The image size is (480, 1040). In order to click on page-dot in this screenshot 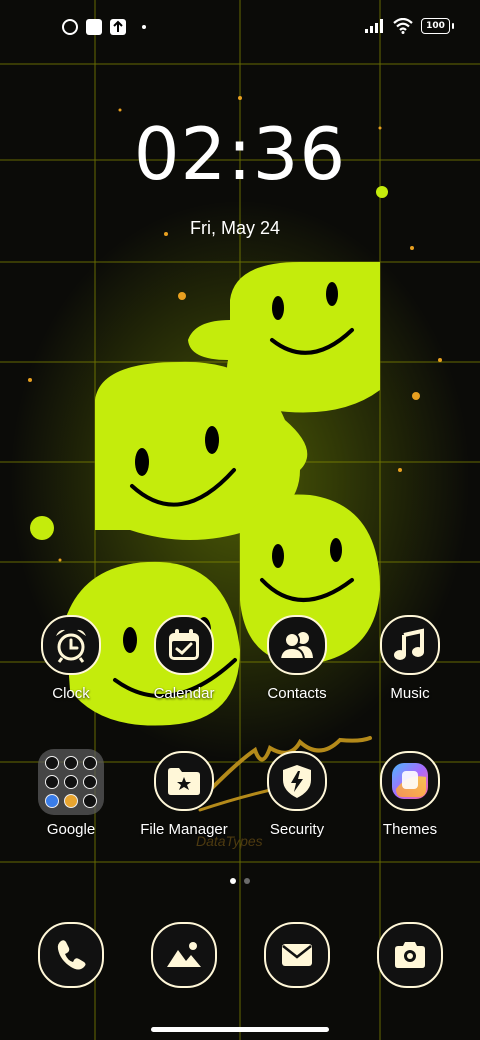, I will do `click(247, 881)`.